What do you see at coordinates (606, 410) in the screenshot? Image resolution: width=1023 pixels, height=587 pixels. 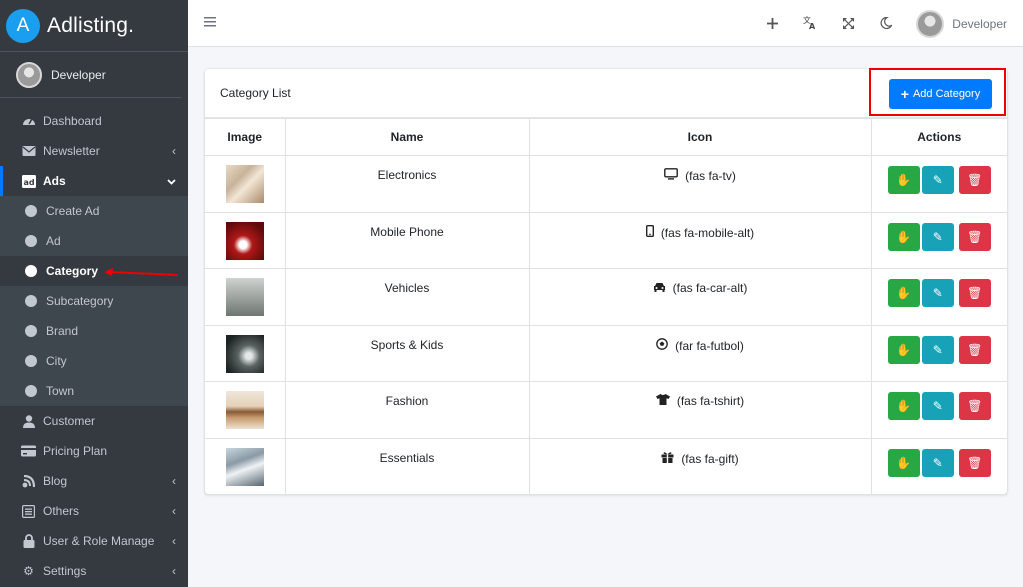 I see `table-row: Fashion (fas fa-tshirt) ✋ ✎ 🗑` at bounding box center [606, 410].